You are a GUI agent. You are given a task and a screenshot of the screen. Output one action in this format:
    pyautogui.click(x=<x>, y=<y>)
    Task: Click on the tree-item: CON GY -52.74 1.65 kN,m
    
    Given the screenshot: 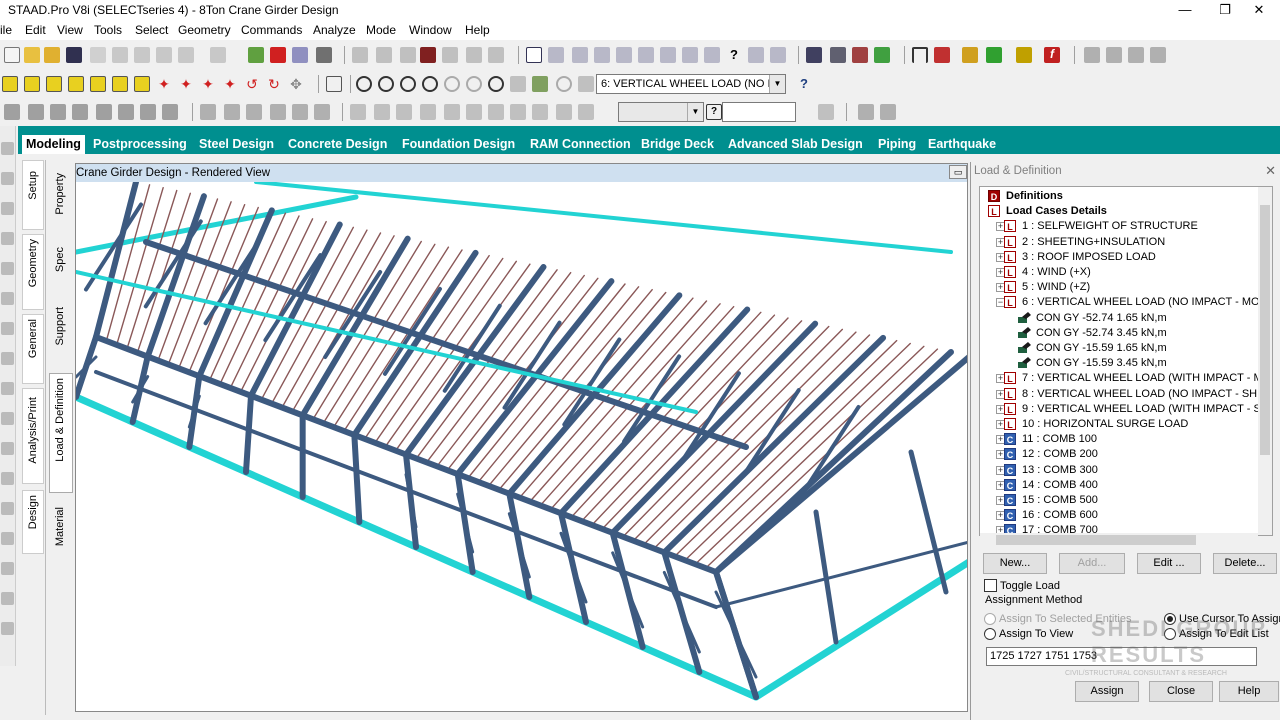 What is the action you would take?
    pyautogui.click(x=1101, y=318)
    